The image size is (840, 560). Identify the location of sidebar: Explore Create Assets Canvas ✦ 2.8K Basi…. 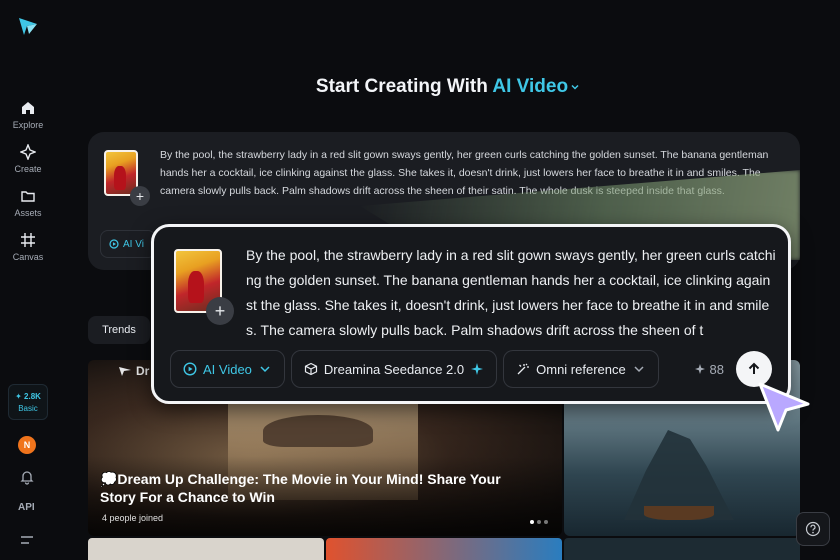
(28, 280).